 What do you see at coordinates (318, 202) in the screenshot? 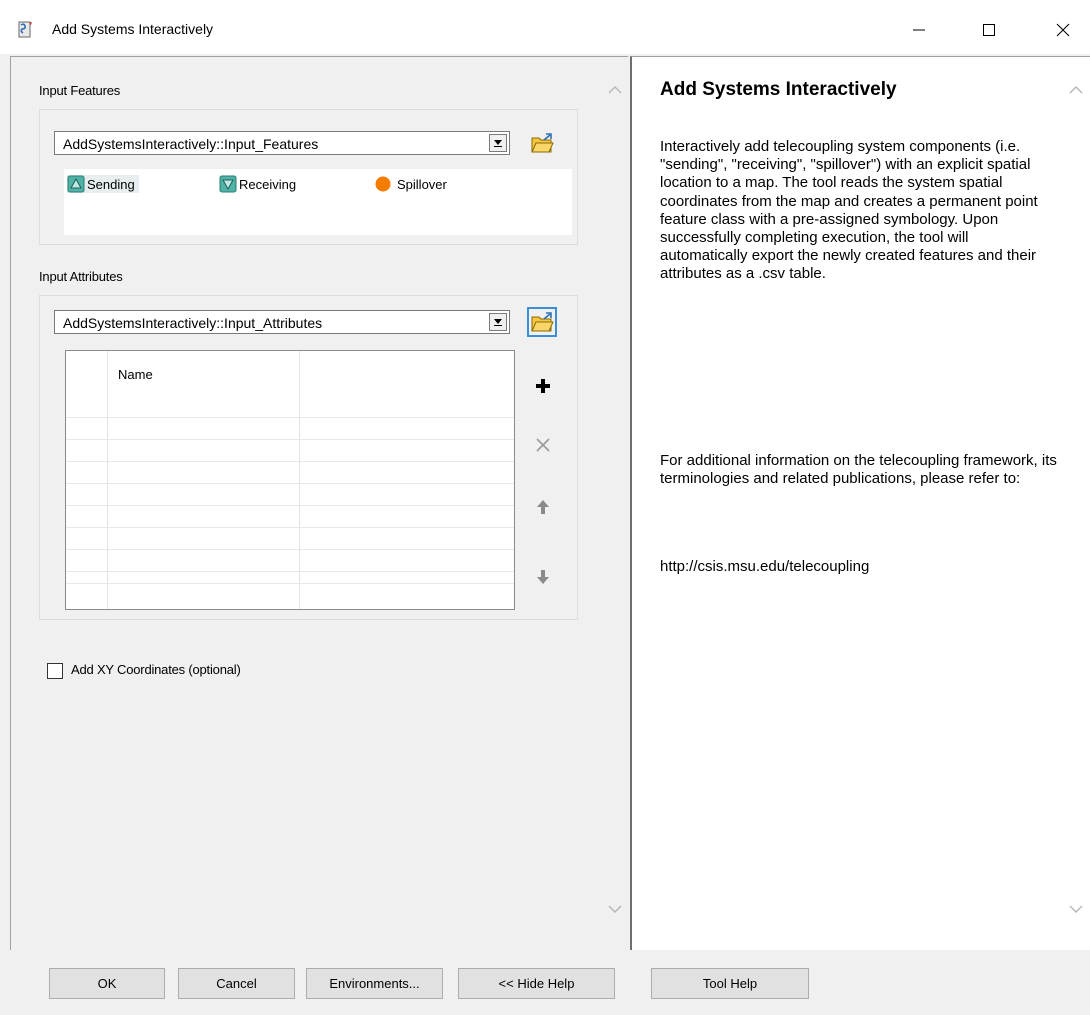
I see `feature-symbology-list: Sending Receiving Spillover` at bounding box center [318, 202].